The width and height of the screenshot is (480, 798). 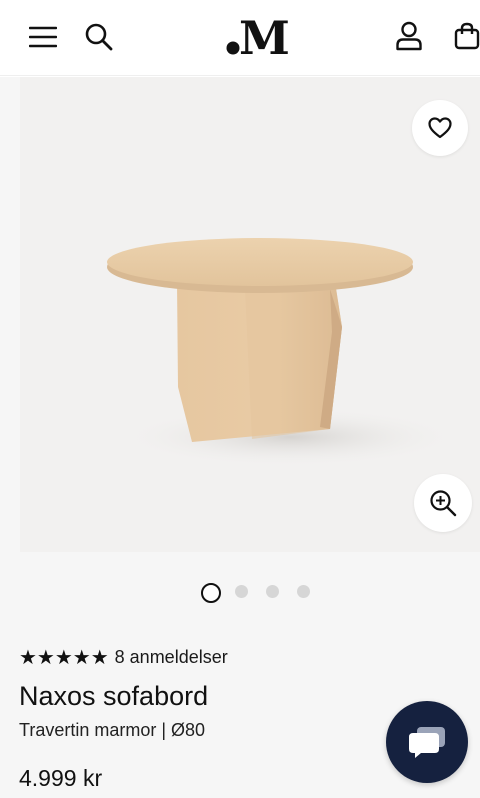 I want to click on favorite-button, so click(x=440, y=128).